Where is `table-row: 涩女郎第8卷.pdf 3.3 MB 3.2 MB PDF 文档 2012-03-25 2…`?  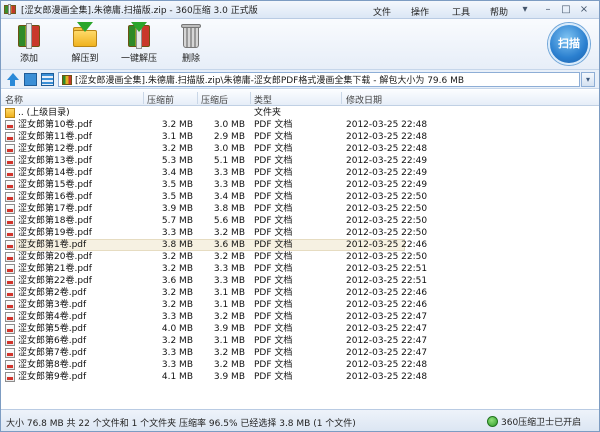 table-row: 涩女郎第8卷.pdf 3.3 MB 3.2 MB PDF 文档 2012-03-25 2… is located at coordinates (300, 365).